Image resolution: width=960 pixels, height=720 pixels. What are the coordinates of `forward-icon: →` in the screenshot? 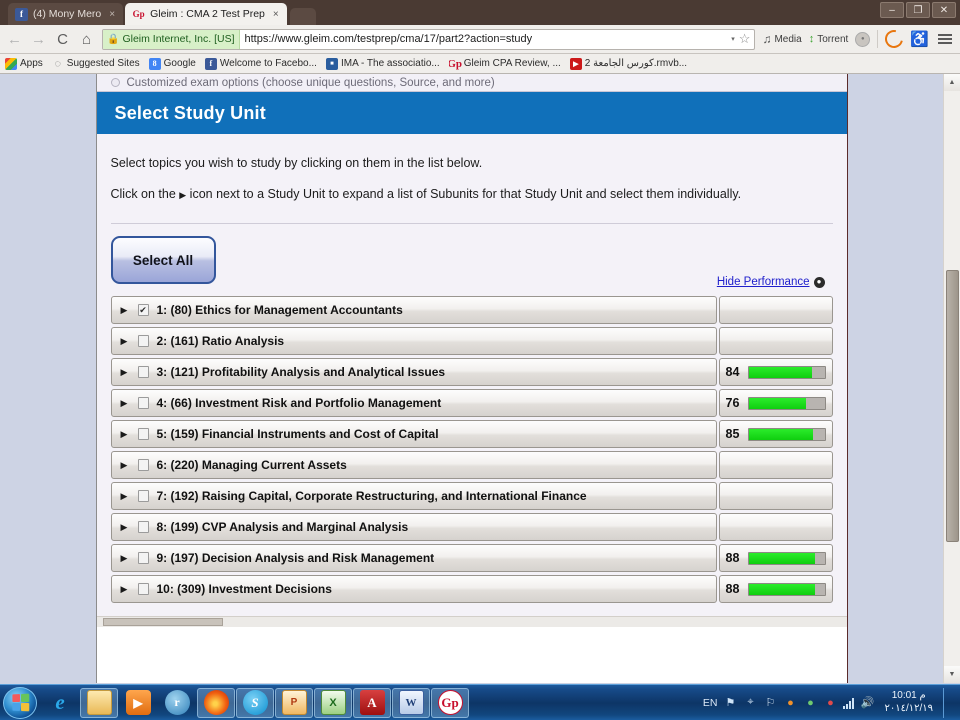 It's located at (38, 39).